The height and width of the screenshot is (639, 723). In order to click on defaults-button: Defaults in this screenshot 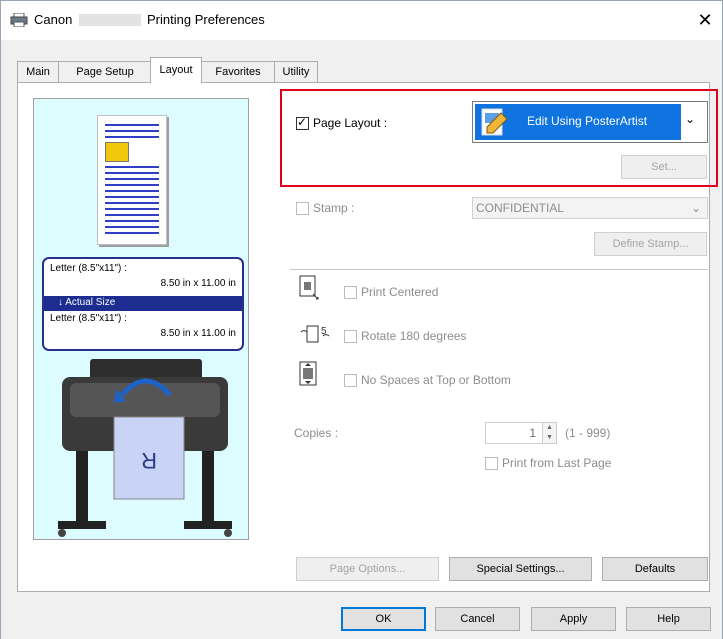, I will do `click(655, 569)`.